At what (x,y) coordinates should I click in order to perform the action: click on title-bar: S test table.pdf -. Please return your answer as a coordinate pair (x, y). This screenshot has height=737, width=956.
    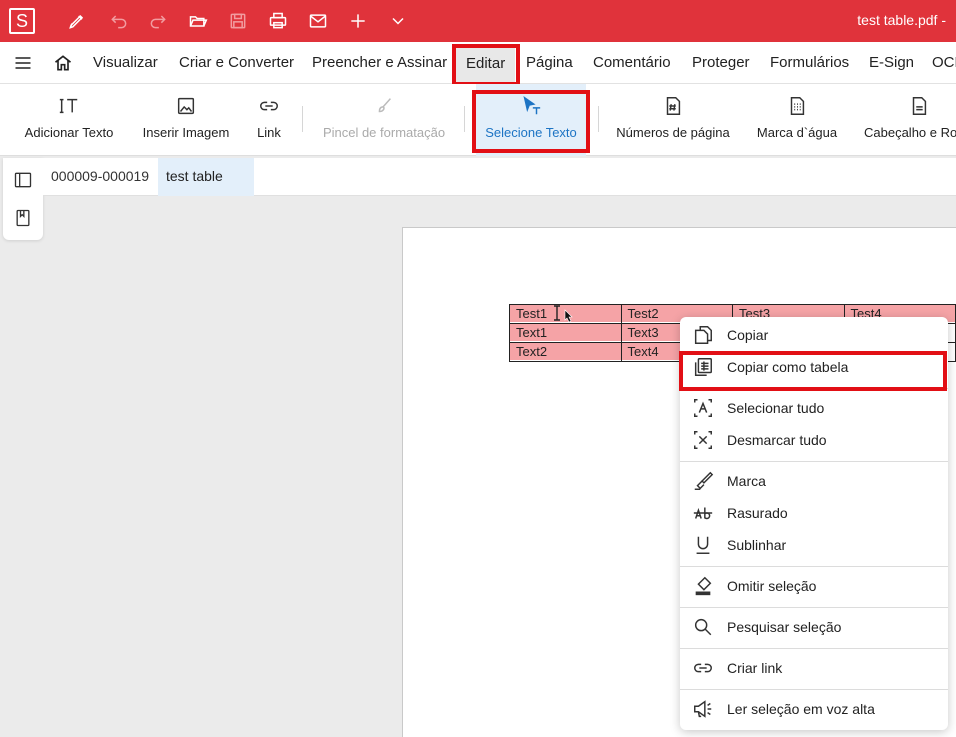
    Looking at the image, I should click on (478, 21).